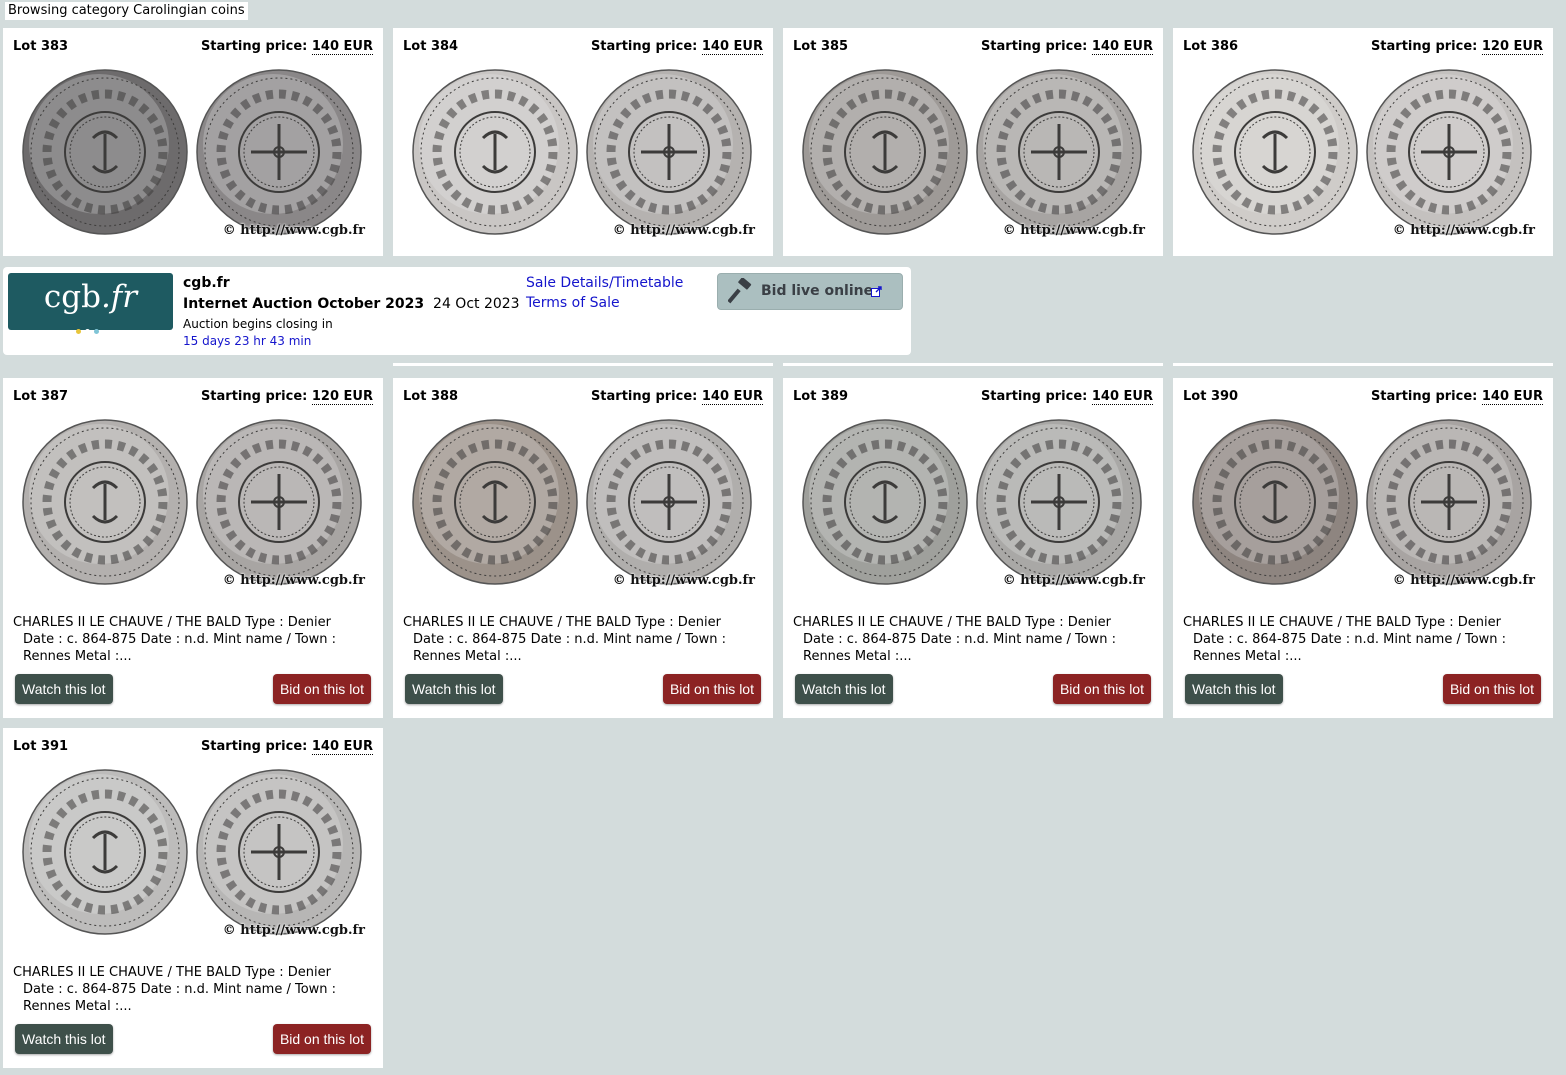  I want to click on lot-number: Lot 383, so click(40, 46).